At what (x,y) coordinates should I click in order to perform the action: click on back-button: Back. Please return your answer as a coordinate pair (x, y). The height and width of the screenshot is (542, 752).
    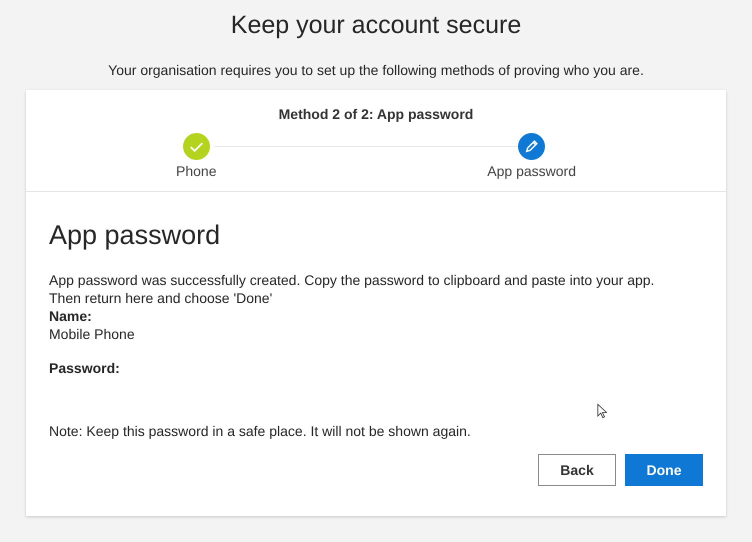
    Looking at the image, I should click on (577, 470).